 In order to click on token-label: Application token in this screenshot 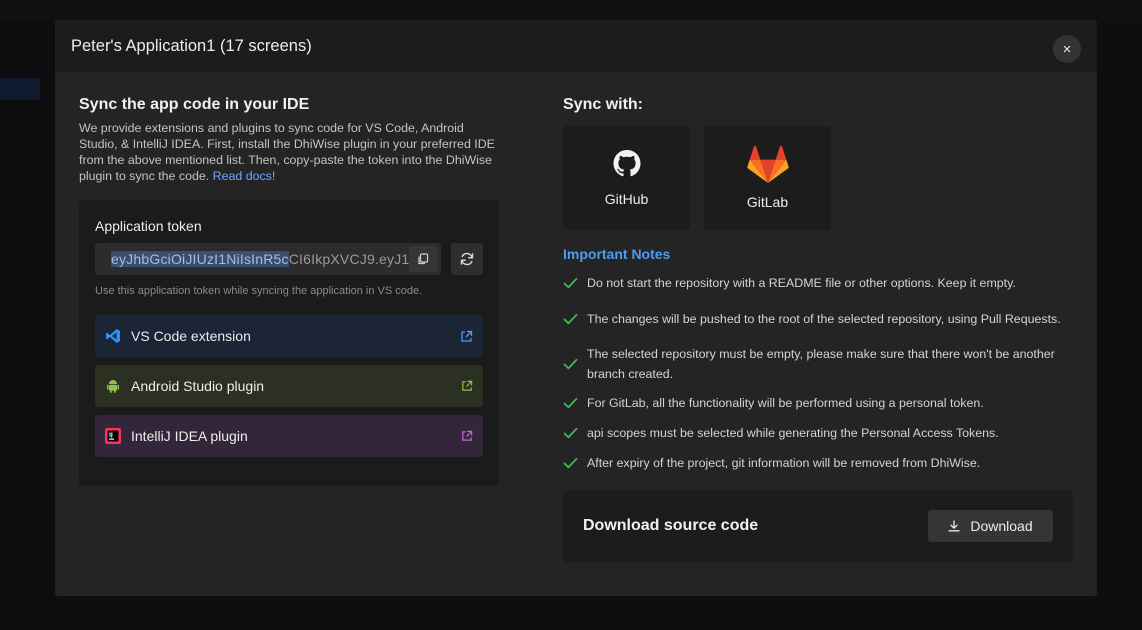, I will do `click(148, 226)`.